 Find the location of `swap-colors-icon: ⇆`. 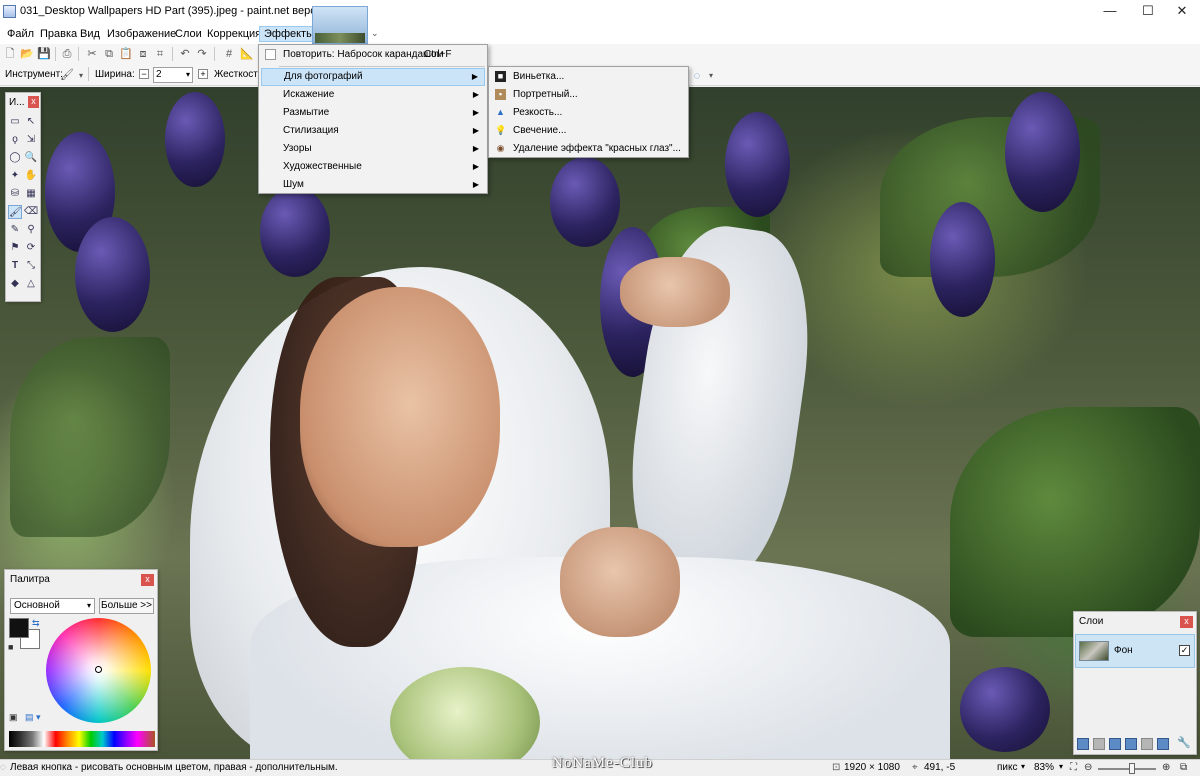

swap-colors-icon: ⇆ is located at coordinates (36, 623).